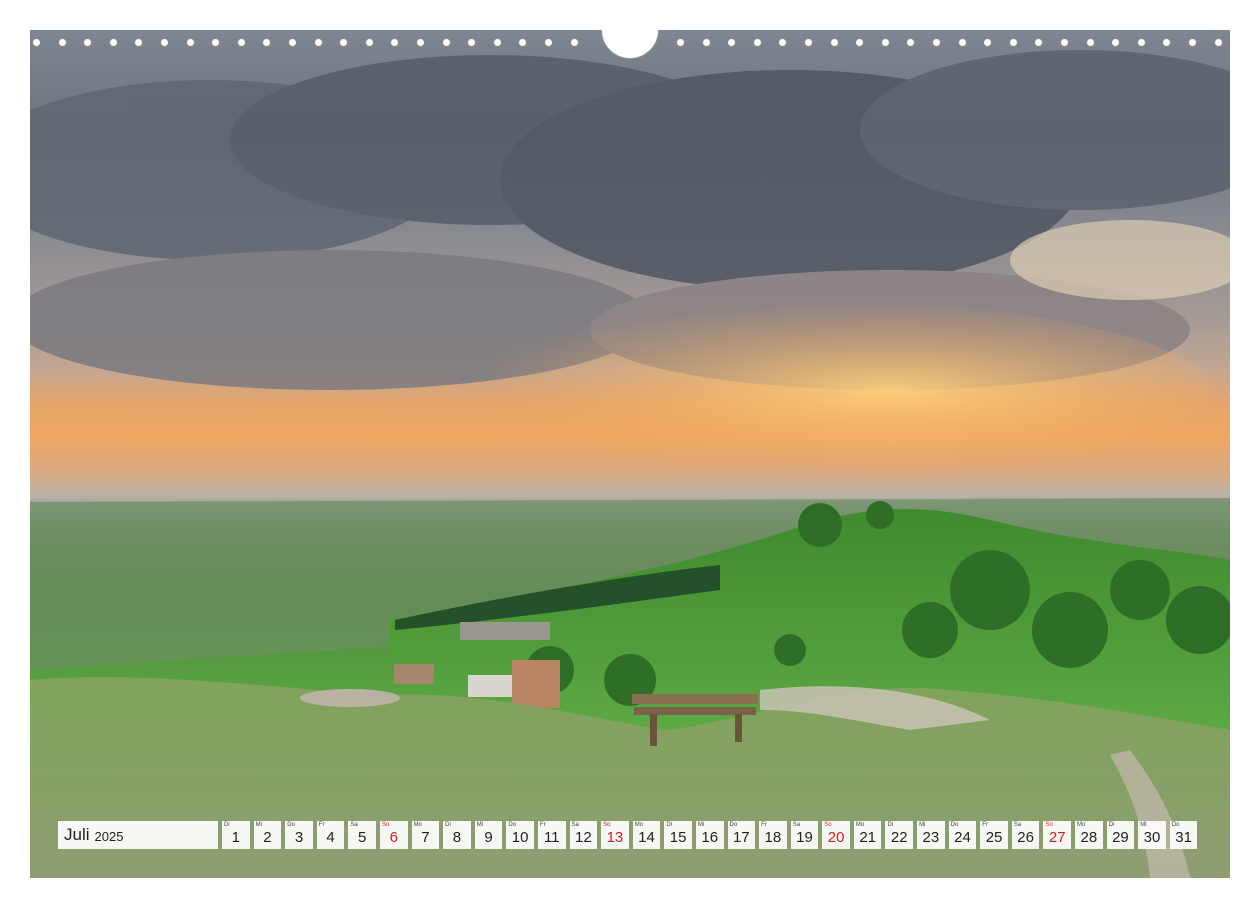 This screenshot has width=1260, height=908. What do you see at coordinates (488, 837) in the screenshot?
I see `day-number: 9` at bounding box center [488, 837].